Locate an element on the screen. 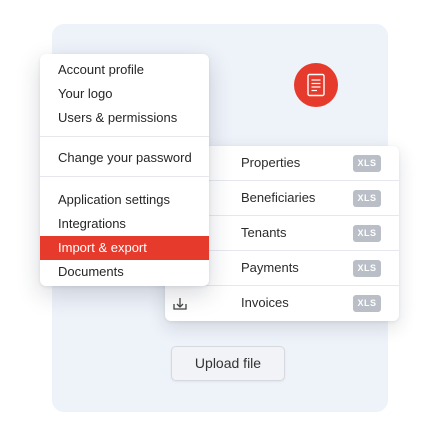  import-row-label: Properties is located at coordinates (271, 162).